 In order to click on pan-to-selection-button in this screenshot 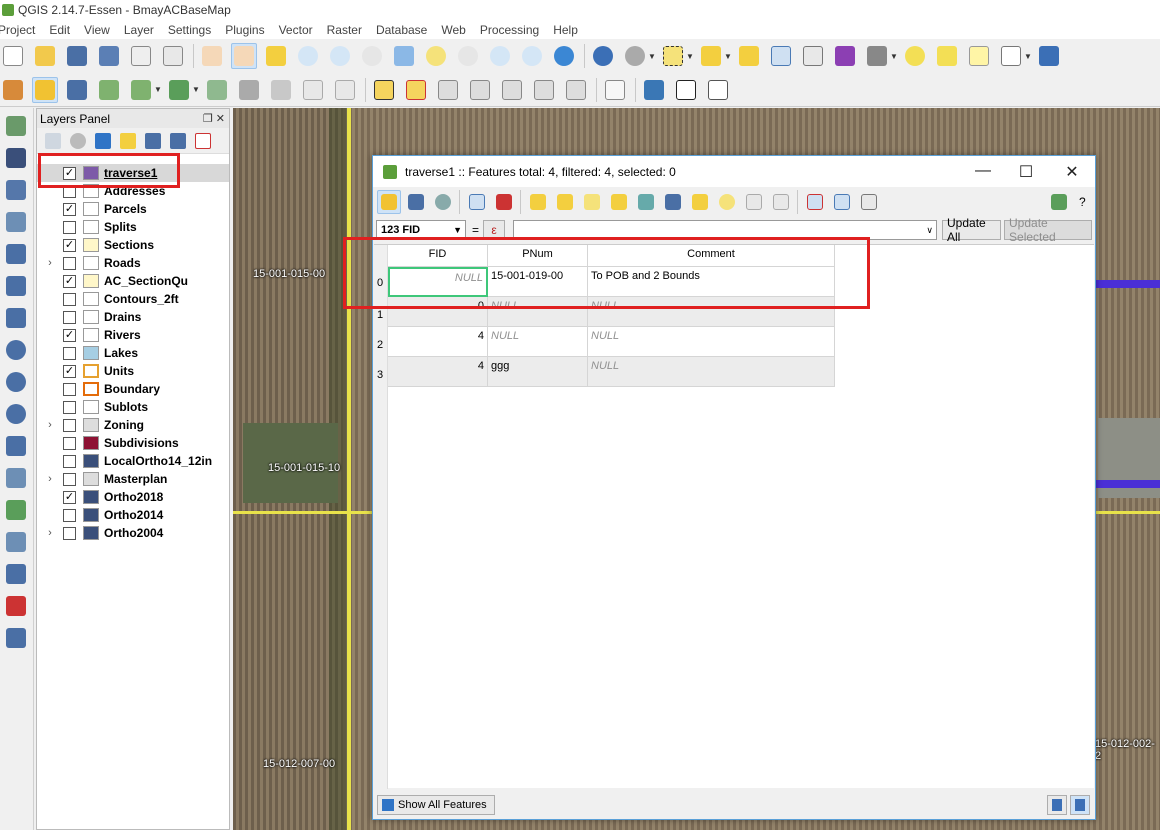, I will do `click(276, 56)`.